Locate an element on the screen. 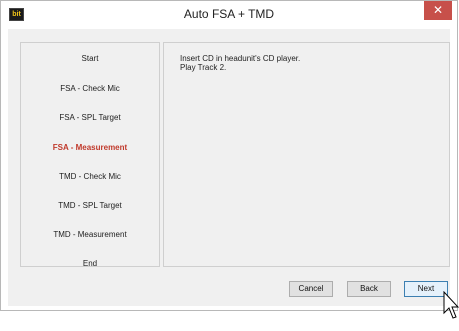 The height and width of the screenshot is (331, 459). title-bar: bit Auto FSA + TMD ✕ is located at coordinates (229, 15).